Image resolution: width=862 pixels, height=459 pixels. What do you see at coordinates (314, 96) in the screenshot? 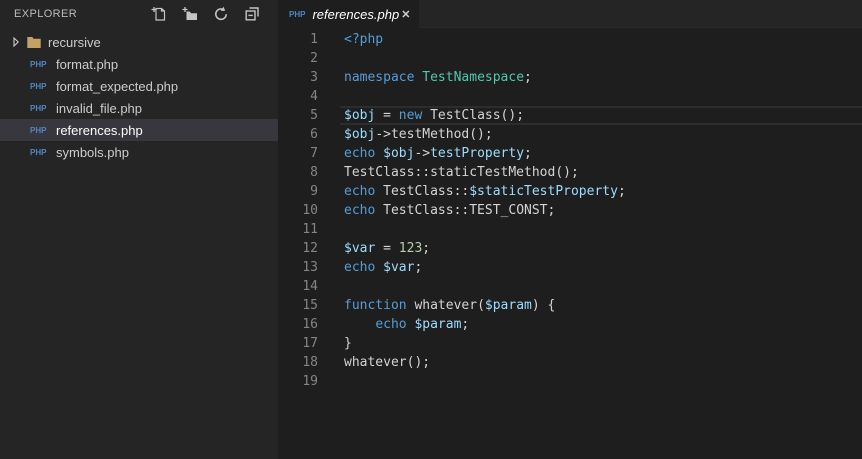
I see `line-number: 4` at bounding box center [314, 96].